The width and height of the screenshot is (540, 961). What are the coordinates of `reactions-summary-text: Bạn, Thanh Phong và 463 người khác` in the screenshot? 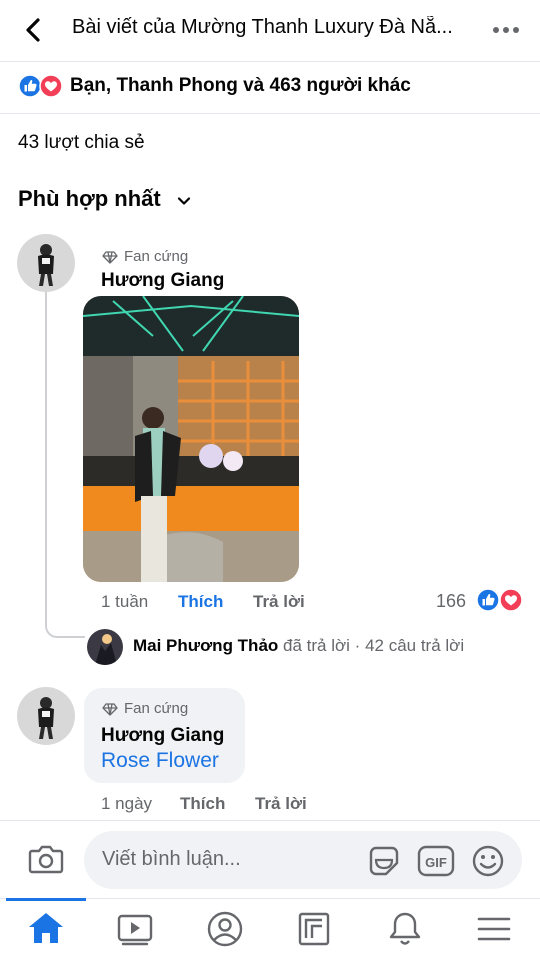 It's located at (240, 85).